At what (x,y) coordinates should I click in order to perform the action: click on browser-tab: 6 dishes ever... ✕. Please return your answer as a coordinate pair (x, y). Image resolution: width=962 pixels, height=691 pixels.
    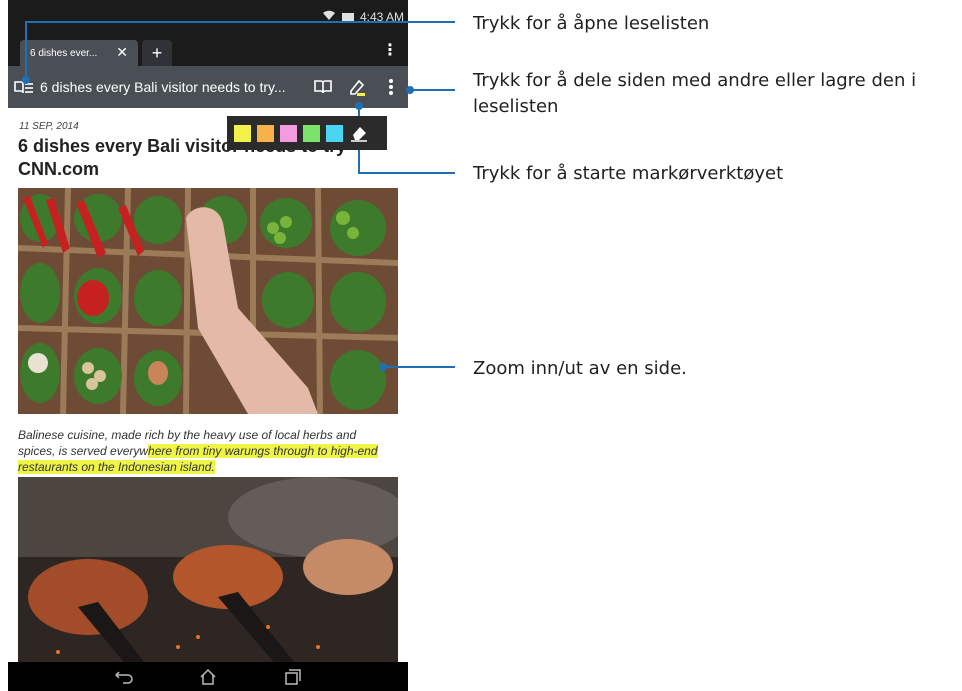
    Looking at the image, I should click on (79, 53).